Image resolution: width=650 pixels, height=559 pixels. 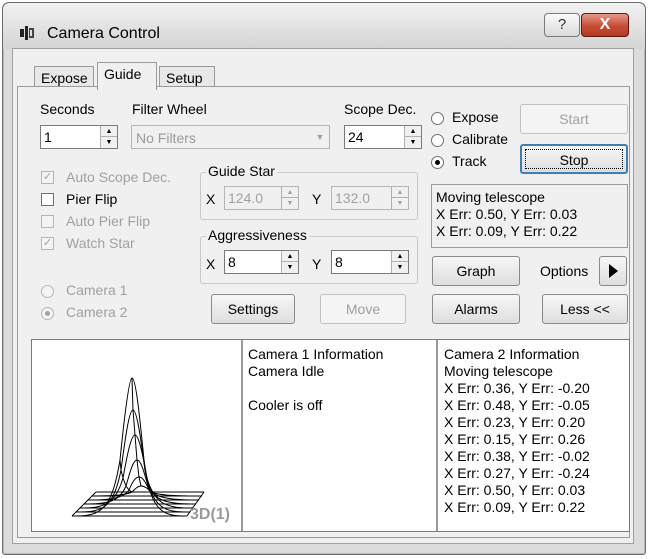 What do you see at coordinates (383, 137) in the screenshot?
I see `scope-dec-spinner: 24 ▲ ▼` at bounding box center [383, 137].